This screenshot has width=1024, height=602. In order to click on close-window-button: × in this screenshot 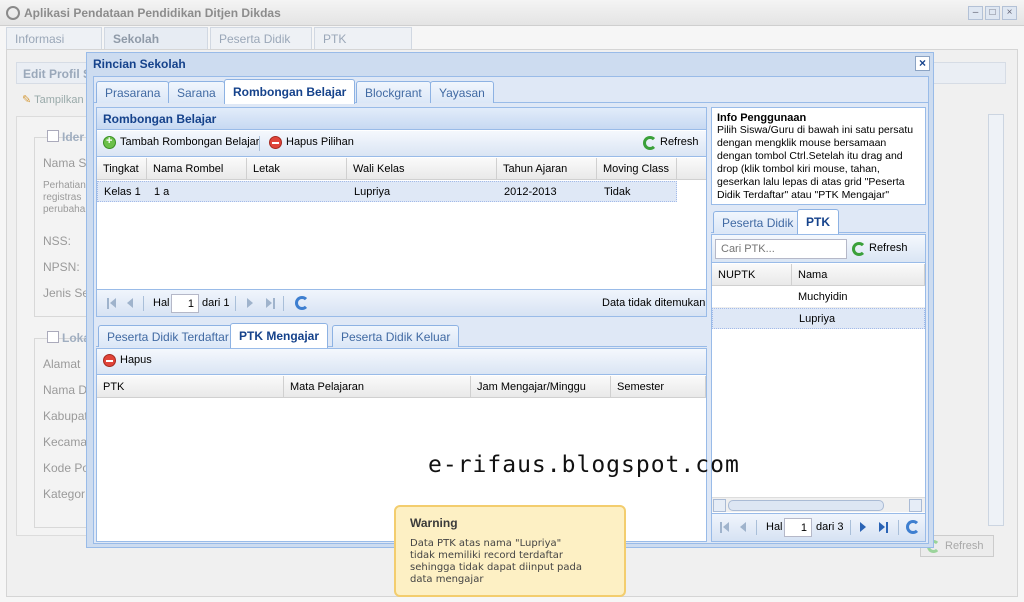, I will do `click(1009, 13)`.